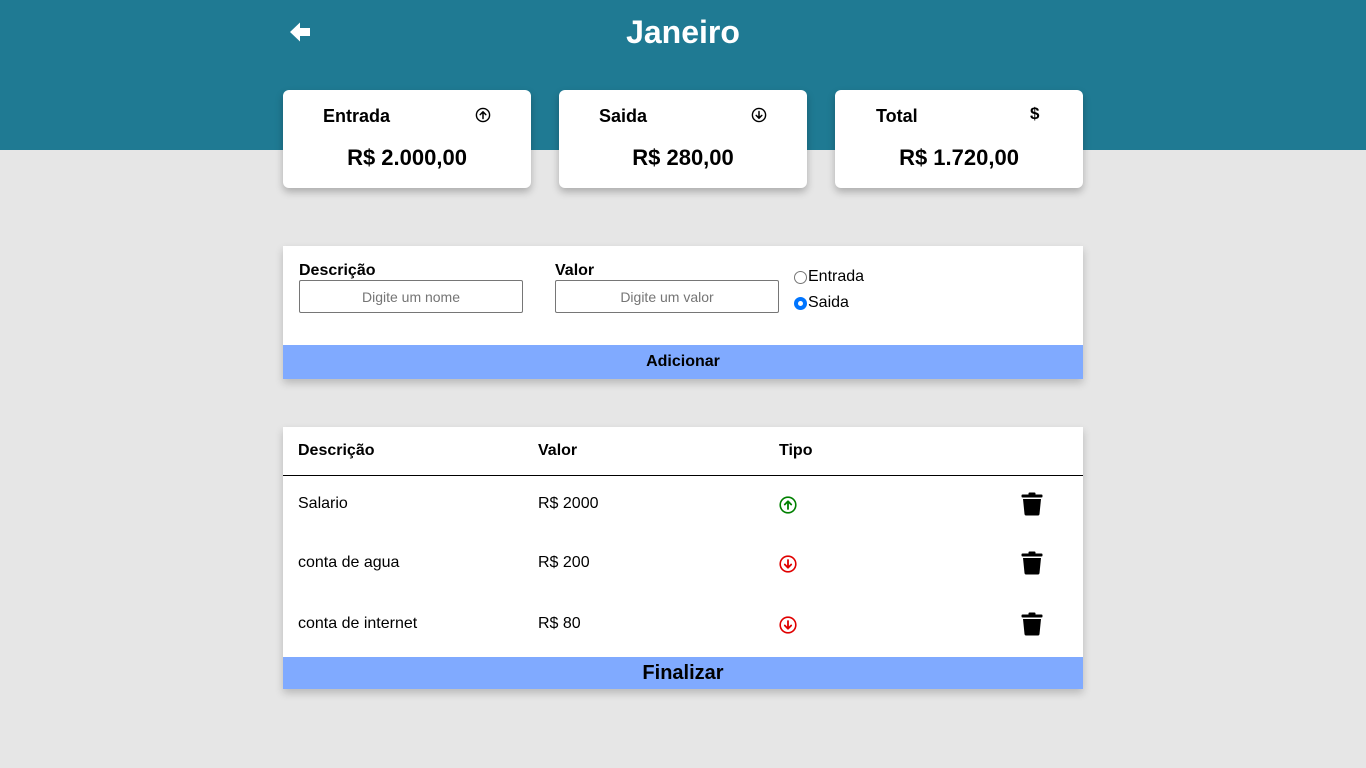 The image size is (1366, 768). I want to click on column-header-description: Descrição, so click(336, 450).